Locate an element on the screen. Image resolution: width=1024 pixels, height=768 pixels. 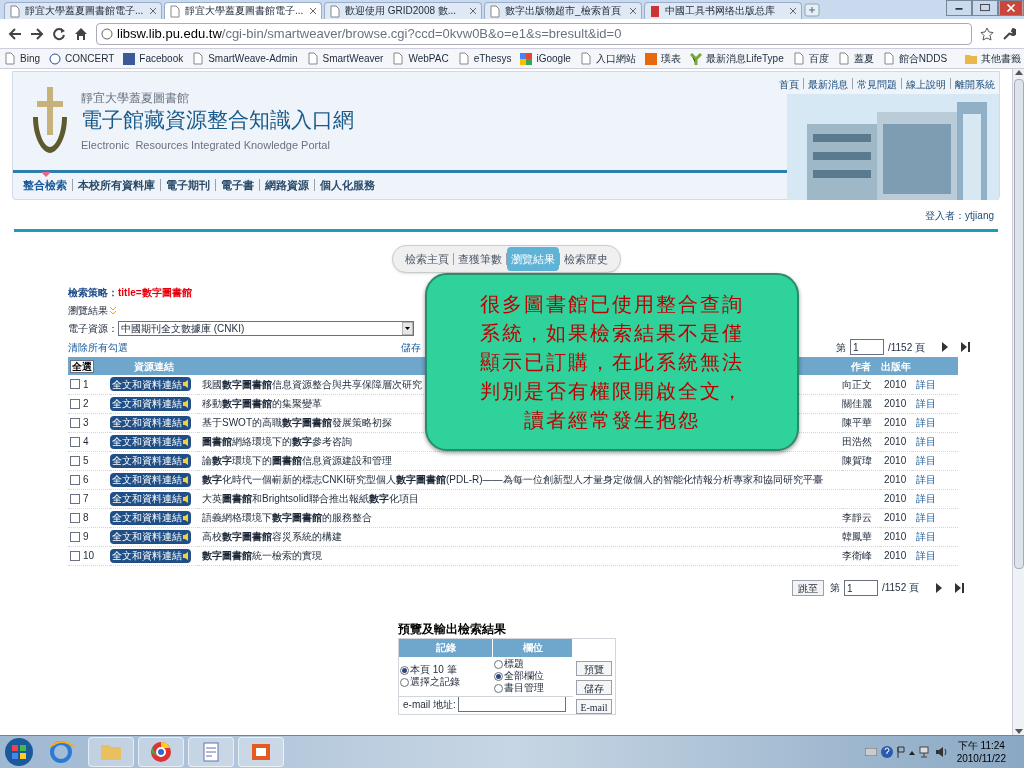
radio-option: 全部欄位 is located at coordinates (533, 676).